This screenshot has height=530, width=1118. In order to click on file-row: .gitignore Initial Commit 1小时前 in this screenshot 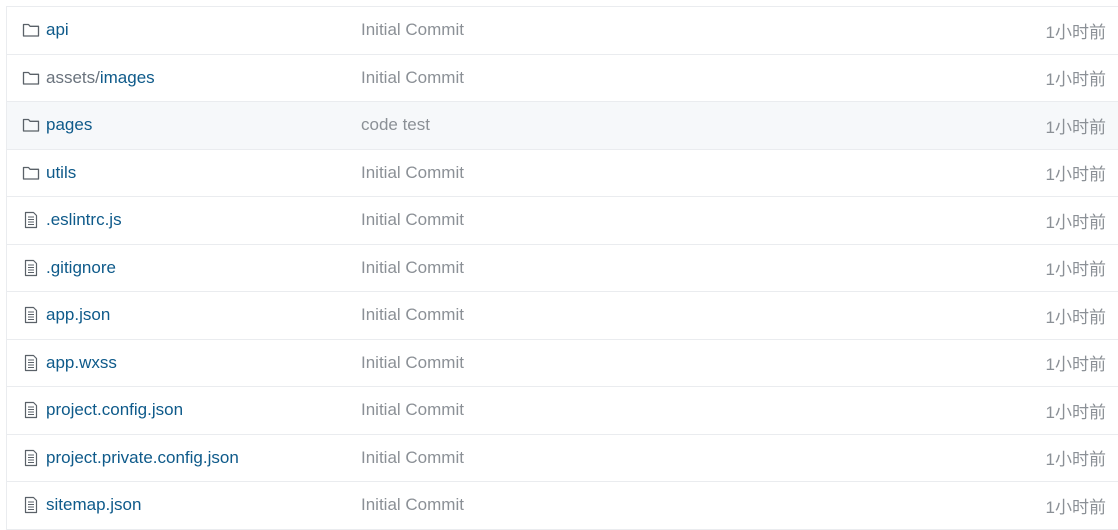, I will do `click(562, 268)`.